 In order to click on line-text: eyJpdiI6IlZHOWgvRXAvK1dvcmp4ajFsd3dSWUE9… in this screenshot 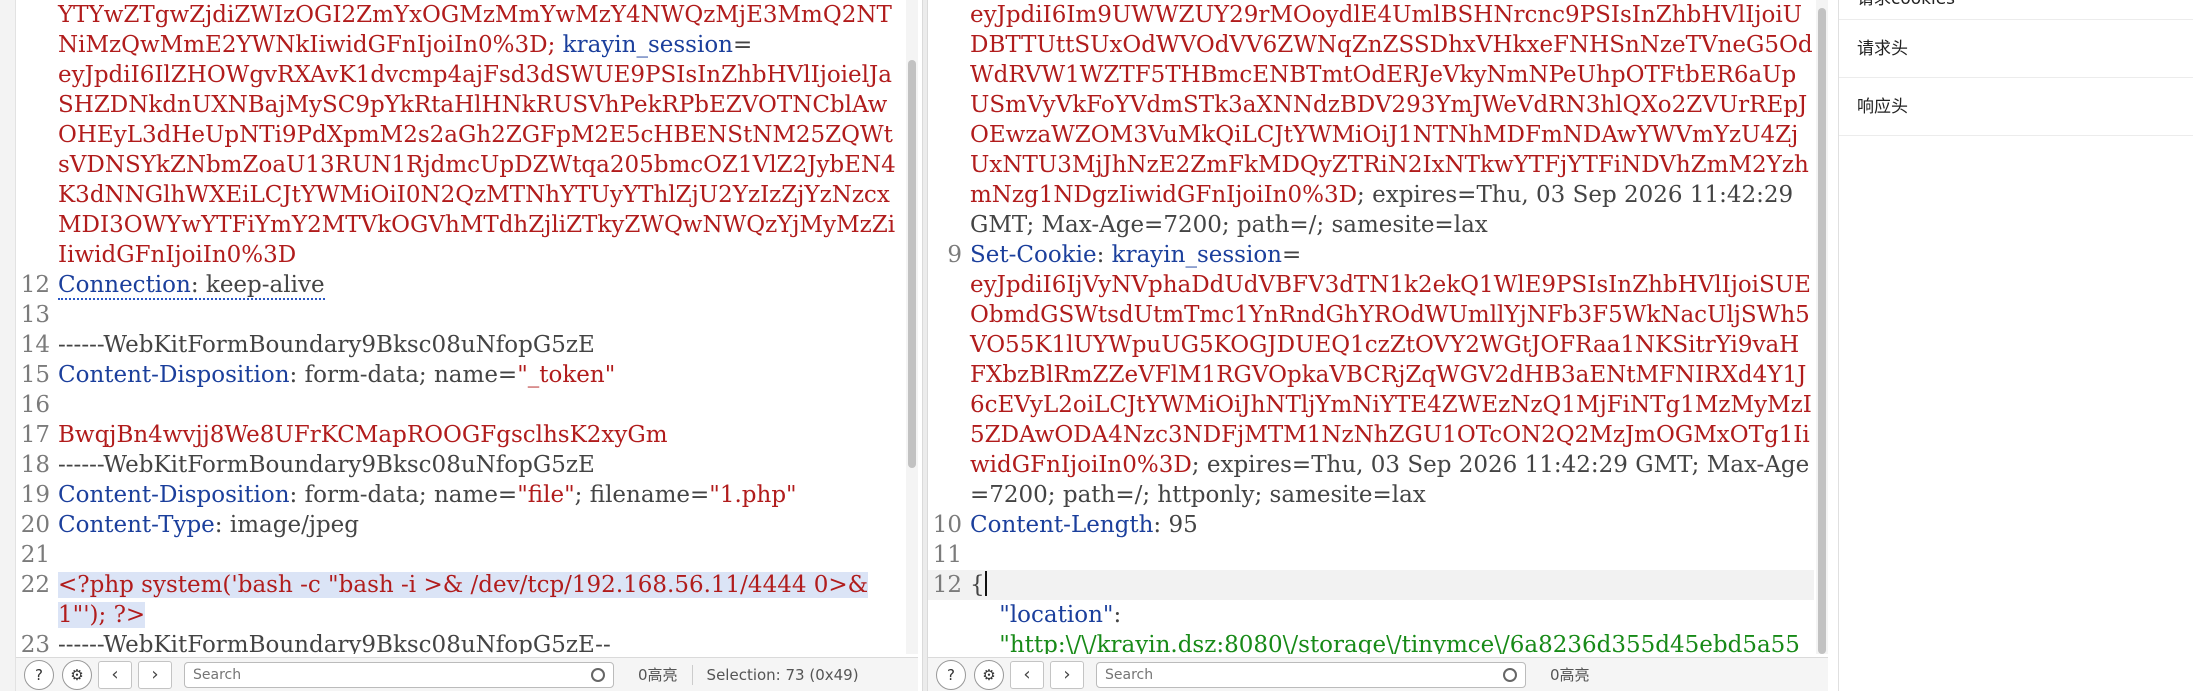, I will do `click(481, 165)`.